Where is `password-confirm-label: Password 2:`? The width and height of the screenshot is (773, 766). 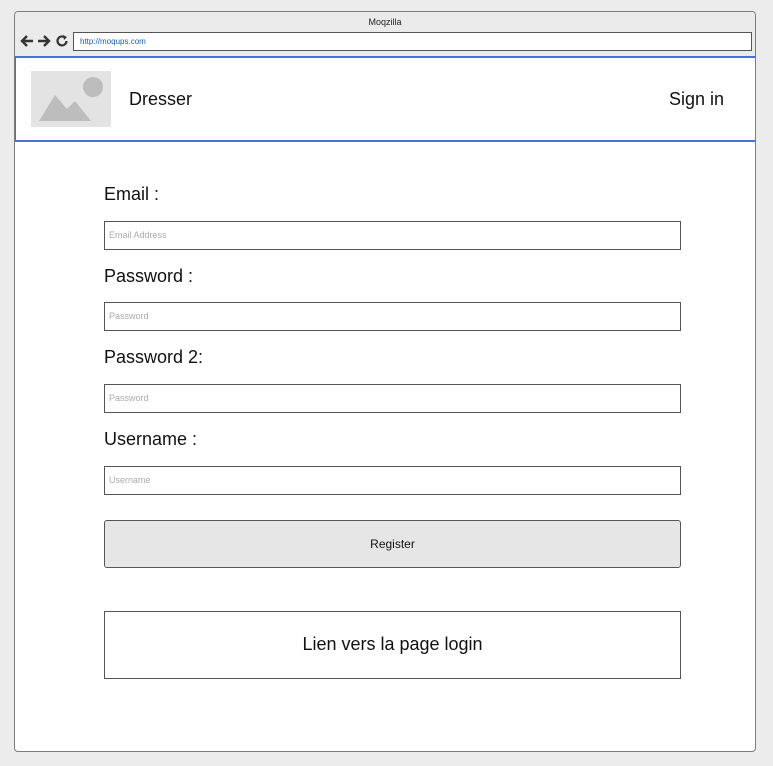
password-confirm-label: Password 2: is located at coordinates (154, 357).